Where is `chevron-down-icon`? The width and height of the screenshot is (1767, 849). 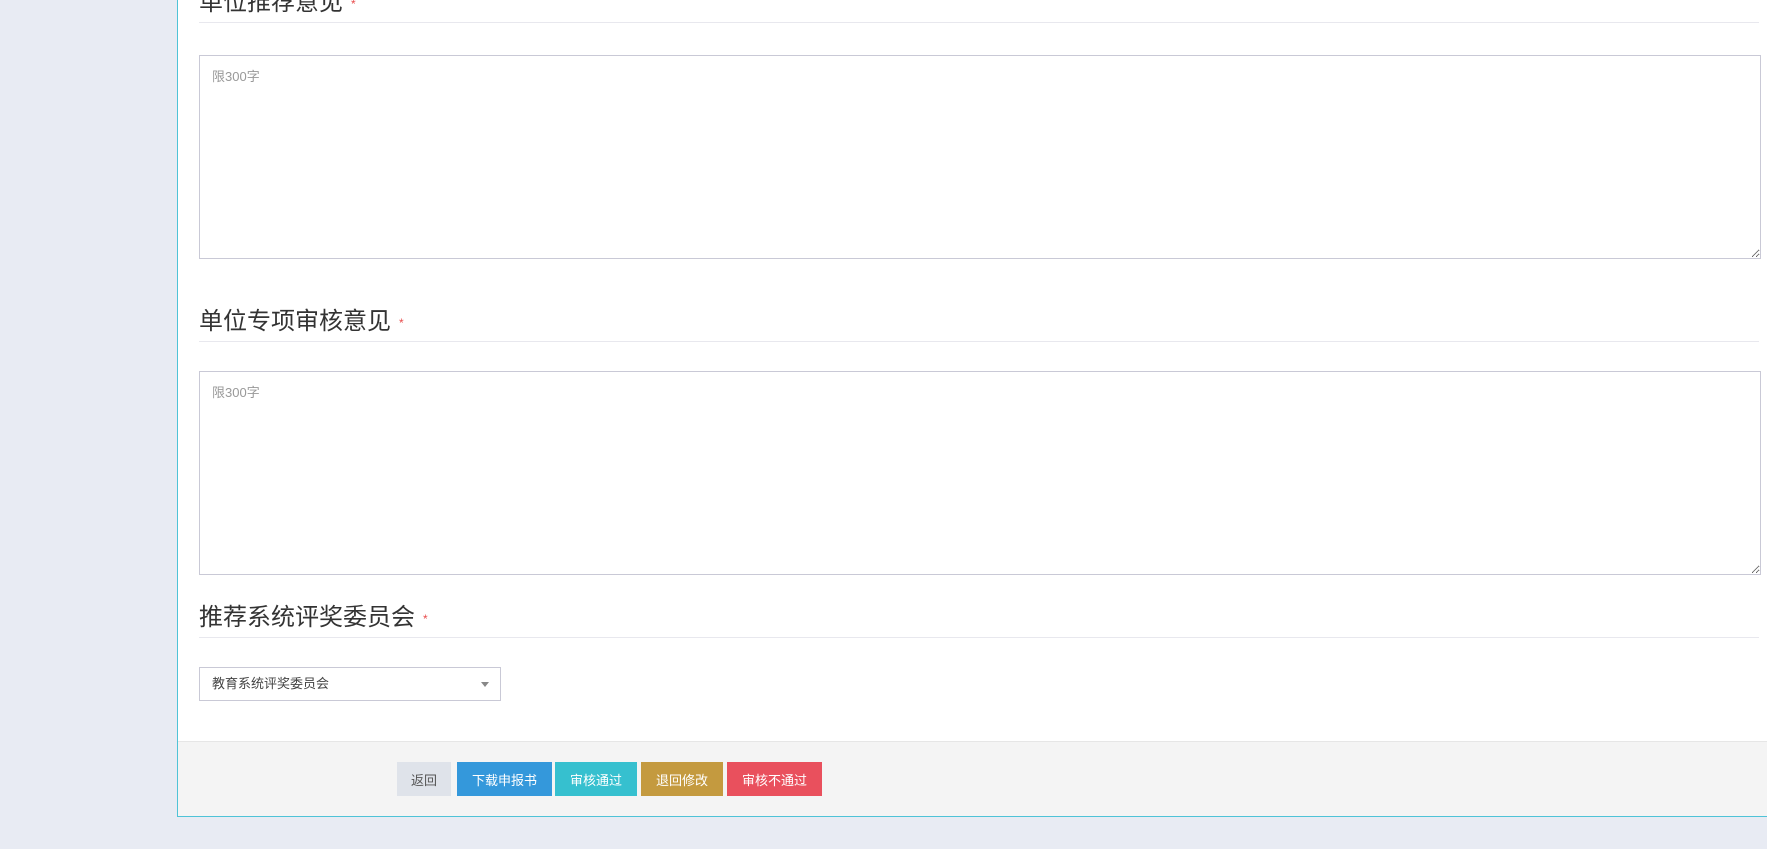 chevron-down-icon is located at coordinates (485, 684).